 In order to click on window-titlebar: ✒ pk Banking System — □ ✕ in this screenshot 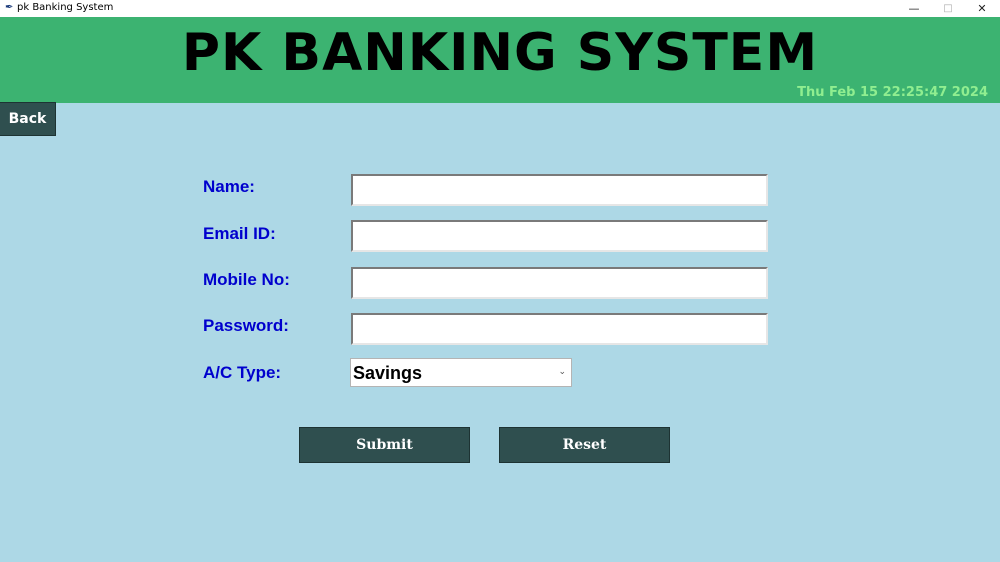, I will do `click(500, 8)`.